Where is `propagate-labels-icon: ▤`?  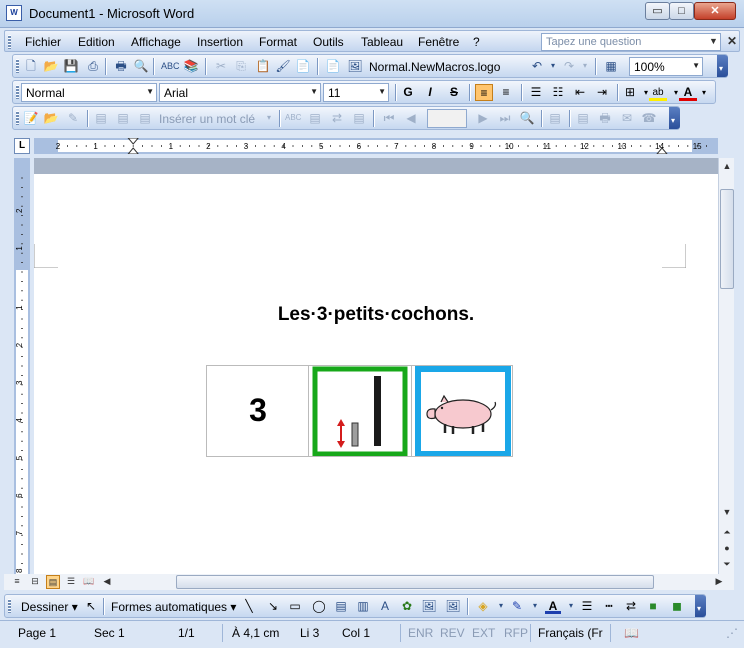 propagate-labels-icon: ▤ is located at coordinates (359, 118).